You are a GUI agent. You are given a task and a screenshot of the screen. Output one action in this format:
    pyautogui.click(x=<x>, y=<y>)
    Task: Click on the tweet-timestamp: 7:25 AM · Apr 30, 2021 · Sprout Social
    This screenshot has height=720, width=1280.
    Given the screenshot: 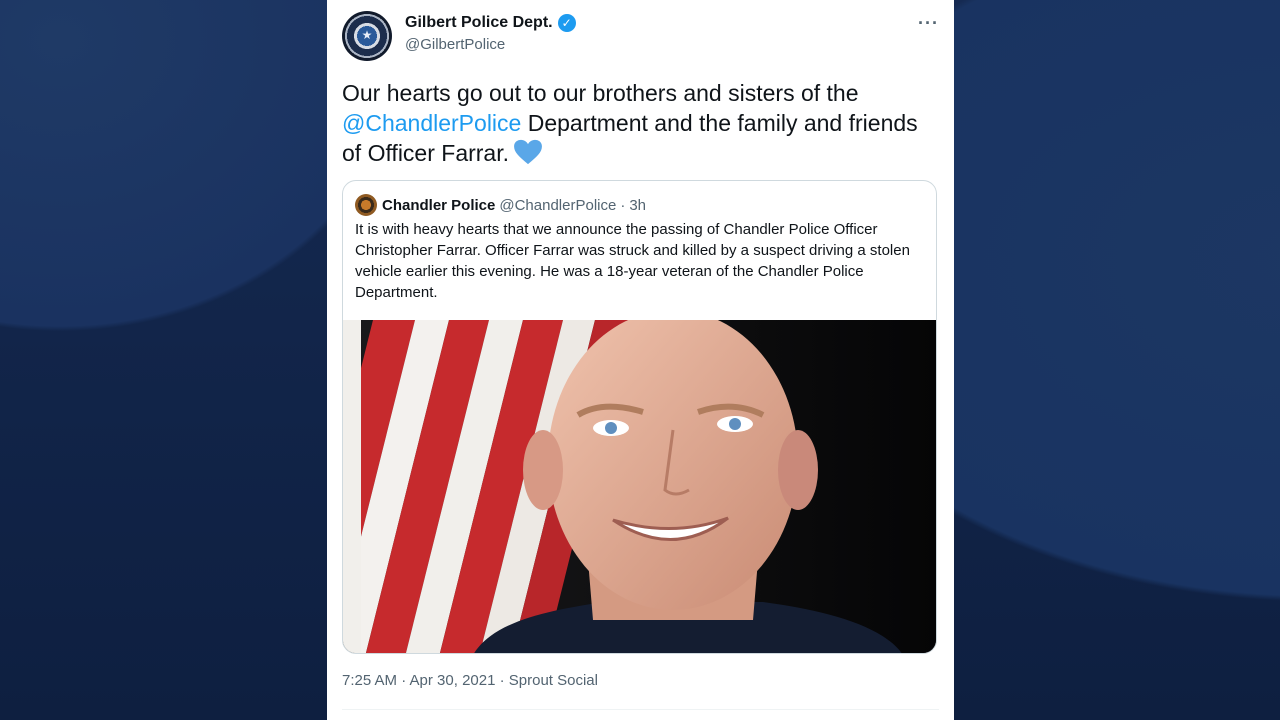 What is the action you would take?
    pyautogui.click(x=470, y=680)
    